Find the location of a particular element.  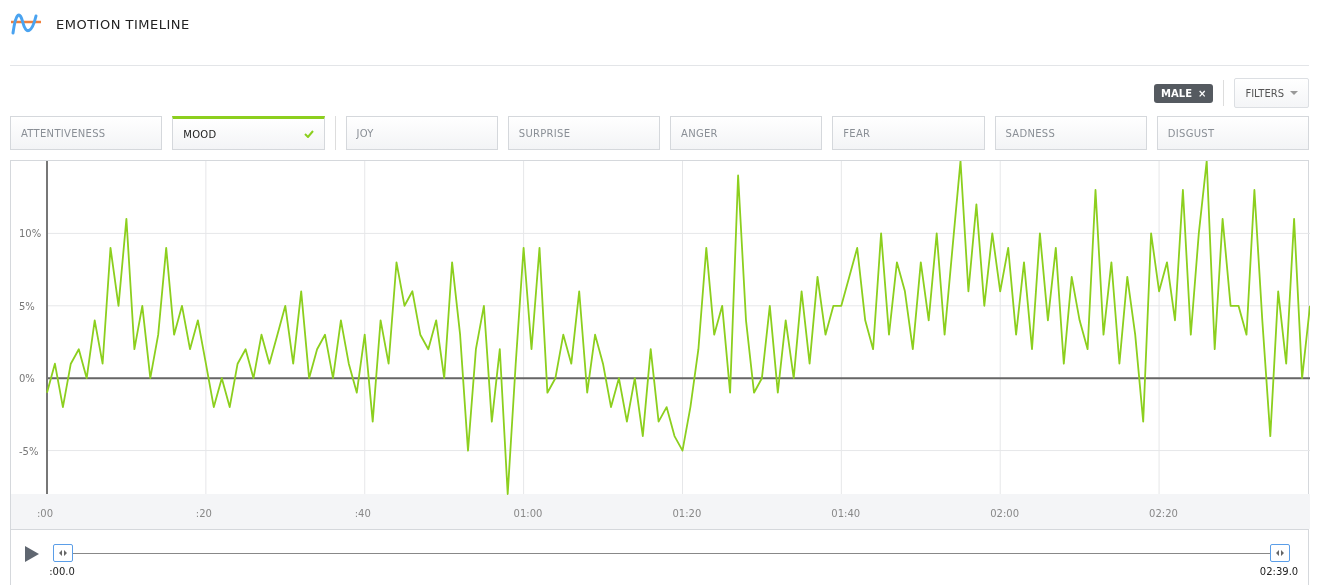

x-axis-label: 01:40 is located at coordinates (846, 513).